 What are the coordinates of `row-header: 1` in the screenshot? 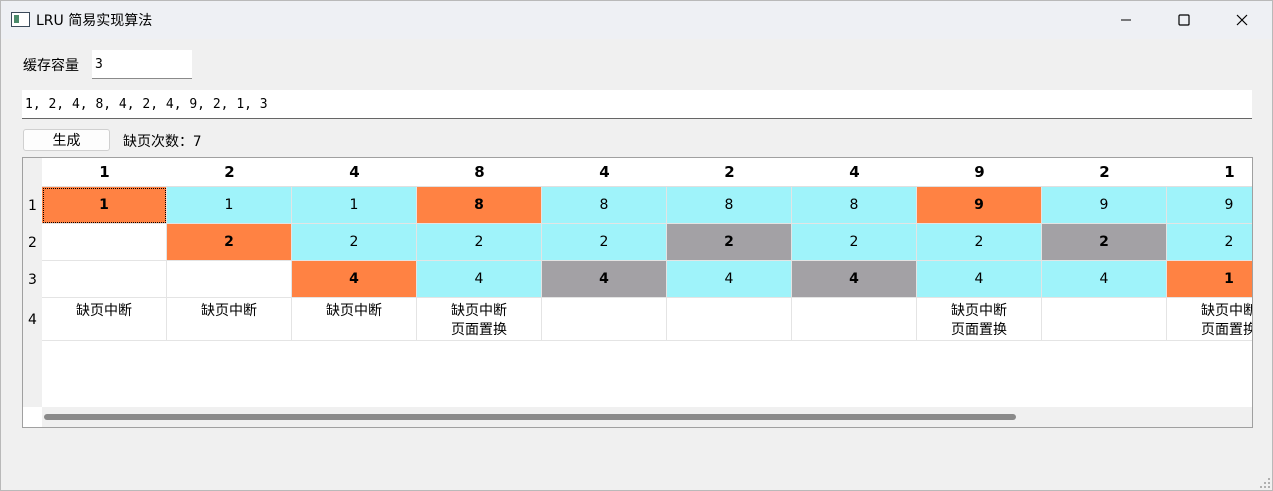 It's located at (32, 205).